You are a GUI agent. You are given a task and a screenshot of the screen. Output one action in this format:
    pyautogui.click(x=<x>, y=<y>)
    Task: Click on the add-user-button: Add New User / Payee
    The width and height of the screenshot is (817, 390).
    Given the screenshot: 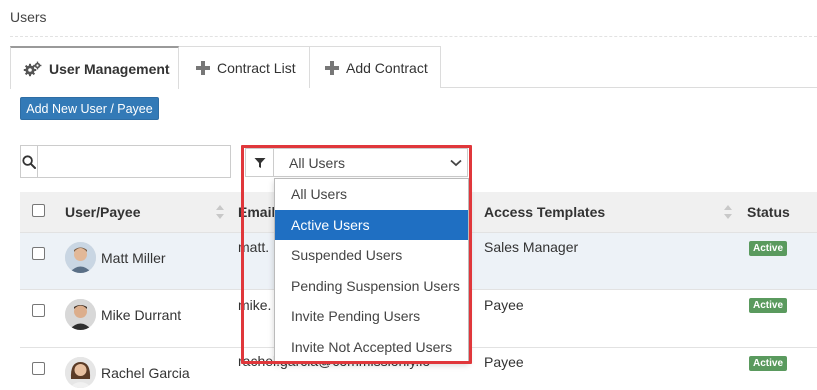 What is the action you would take?
    pyautogui.click(x=89, y=108)
    